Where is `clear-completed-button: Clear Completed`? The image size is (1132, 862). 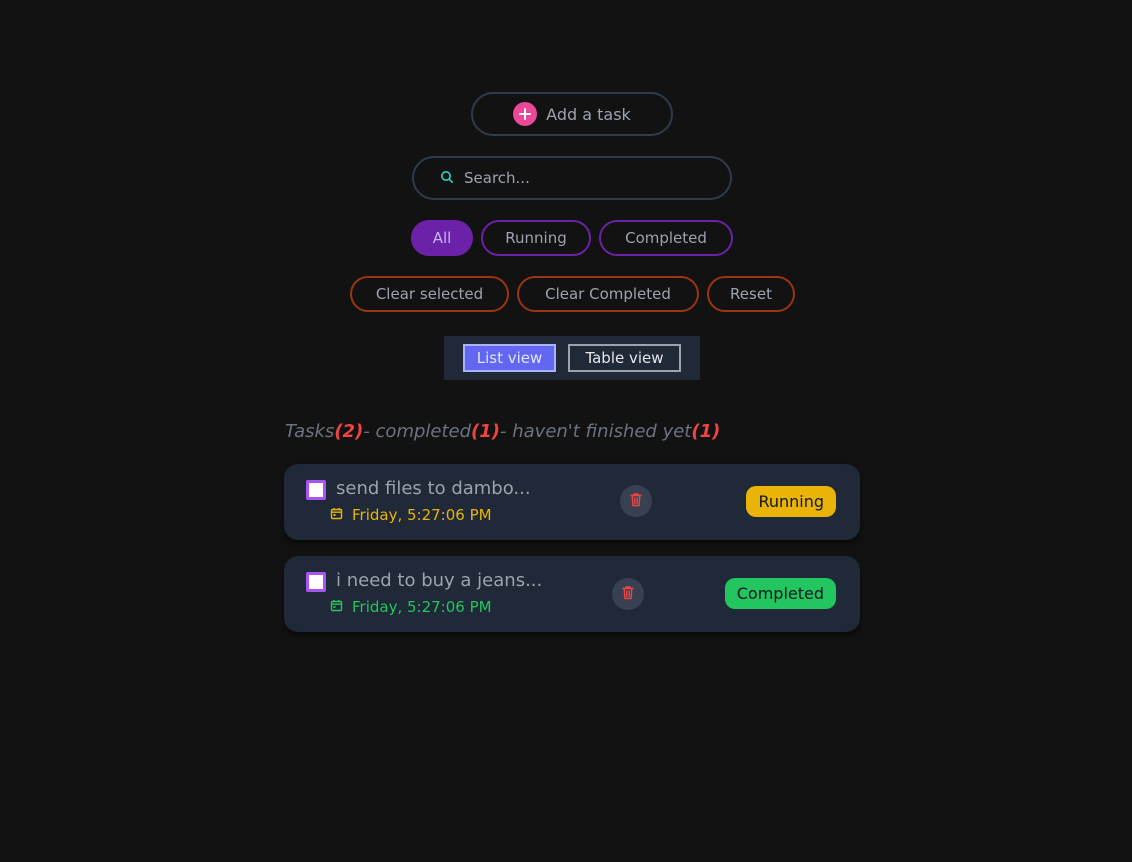 clear-completed-button: Clear Completed is located at coordinates (608, 294).